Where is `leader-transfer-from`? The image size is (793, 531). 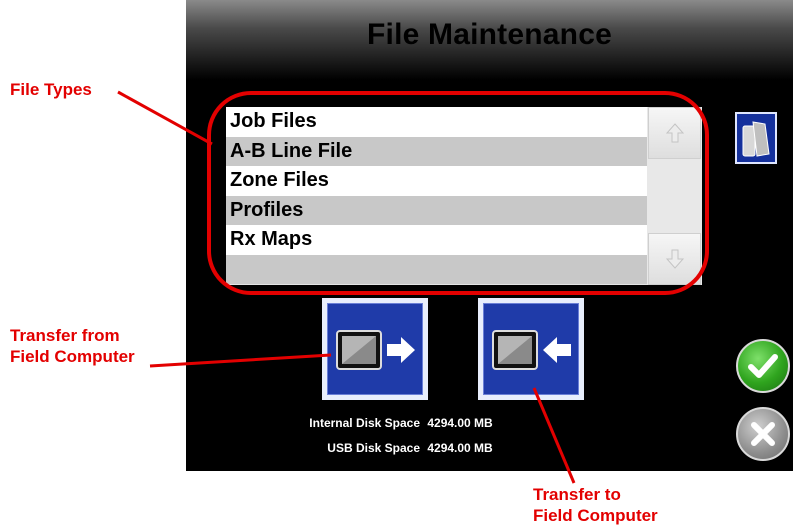
leader-transfer-from is located at coordinates (240, 360).